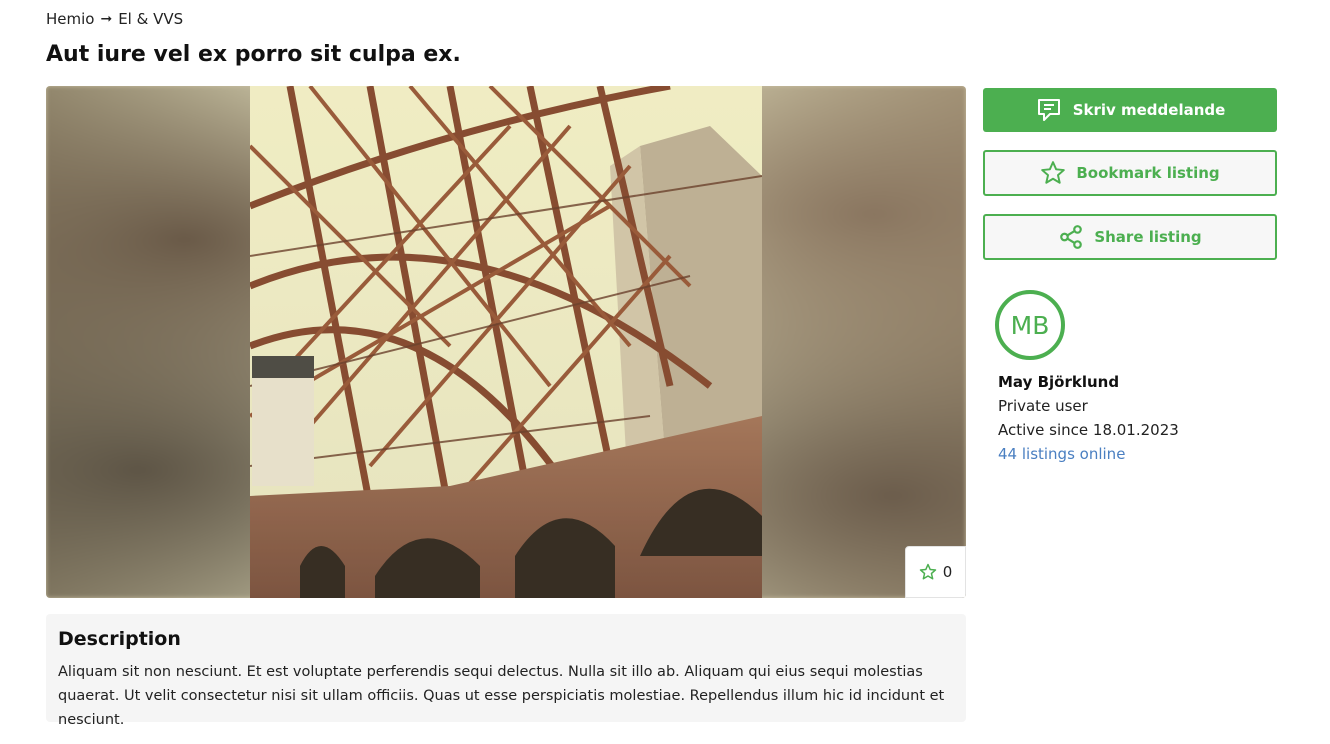  I want to click on avatar: MB, so click(1030, 325).